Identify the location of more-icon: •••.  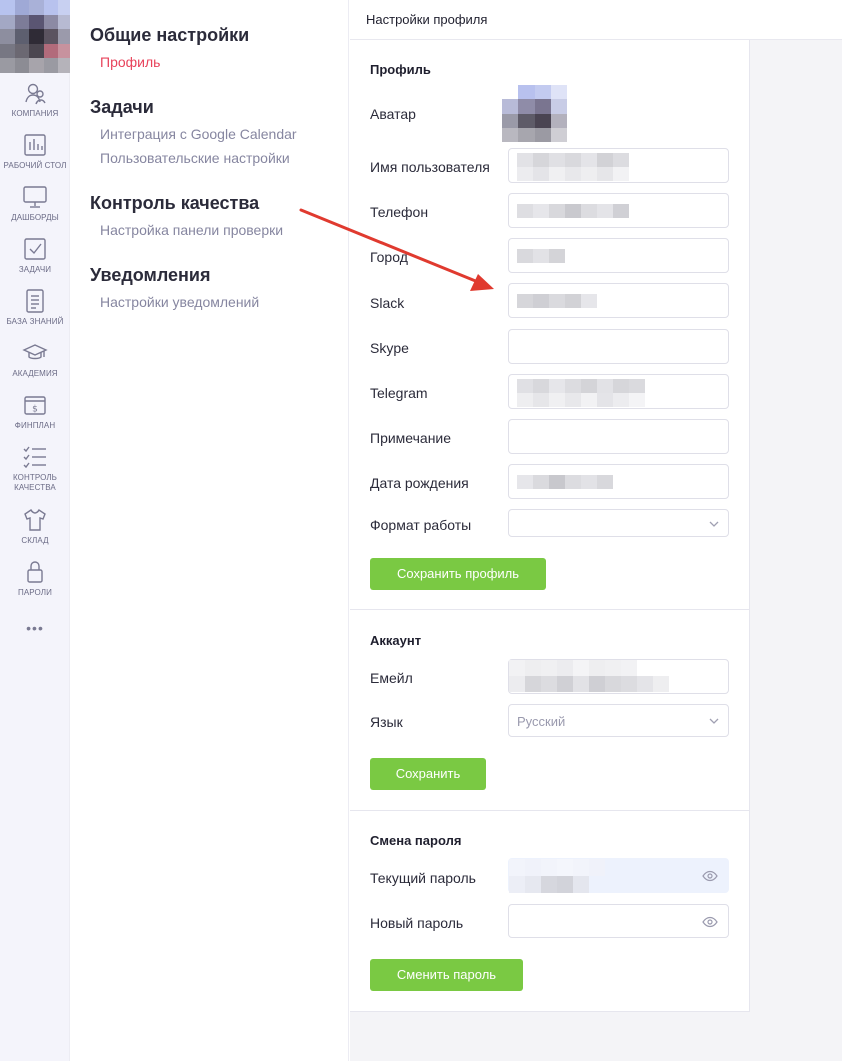
(35, 628).